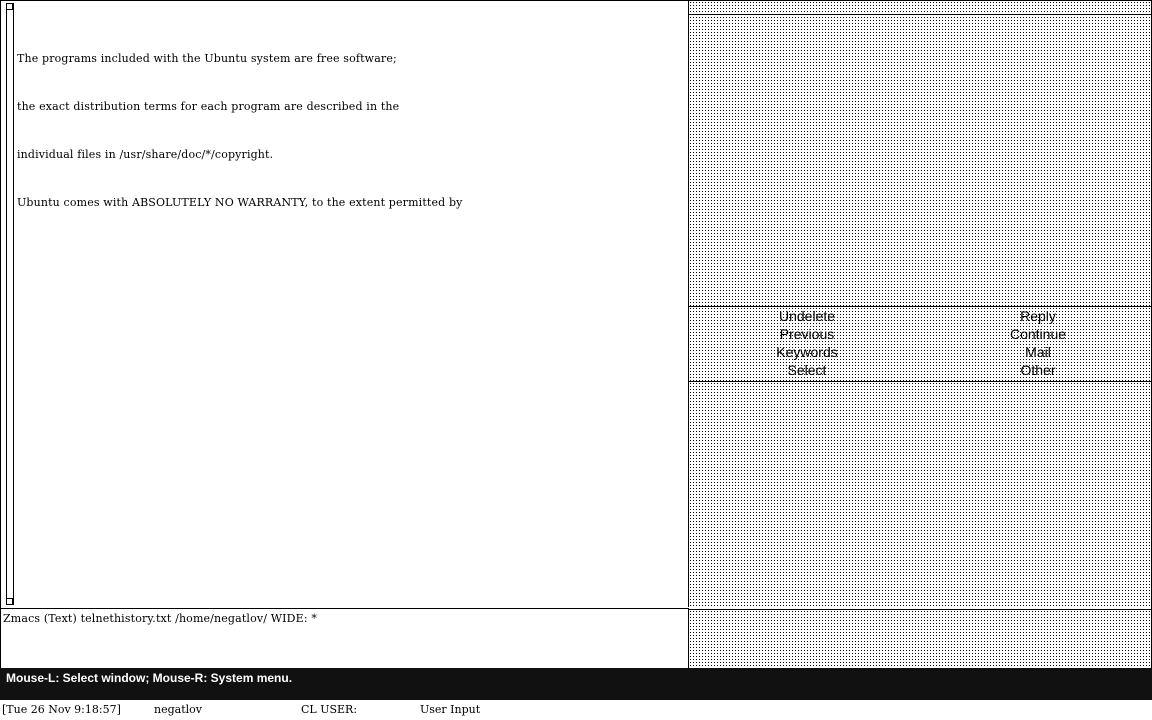 This screenshot has width=1152, height=720. Describe the element at coordinates (1038, 316) in the screenshot. I see `reply-button: Reply` at that location.